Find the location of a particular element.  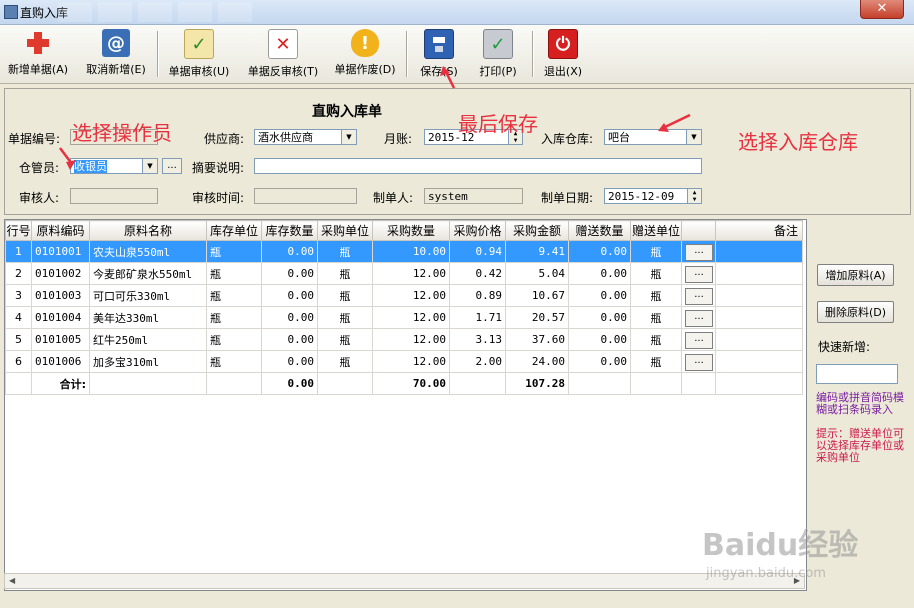

cell-no: 3 is located at coordinates (18, 295).